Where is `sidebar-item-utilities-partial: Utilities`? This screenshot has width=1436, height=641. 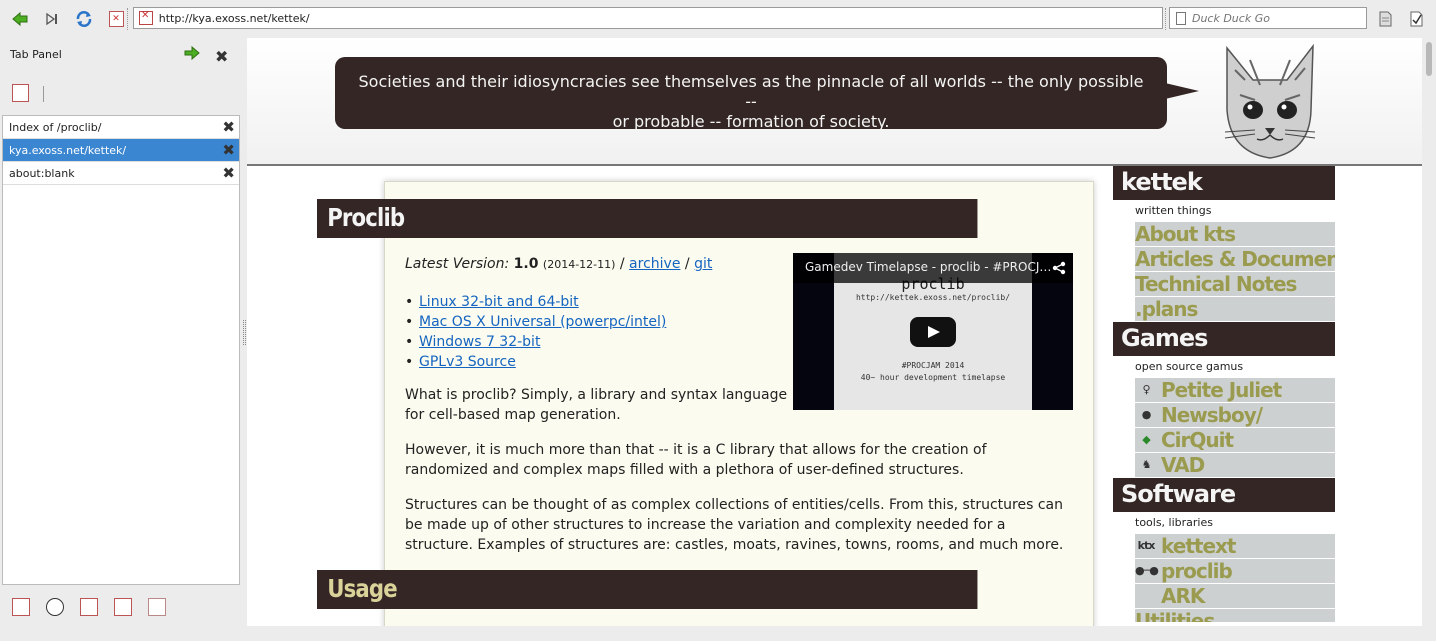 sidebar-item-utilities-partial: Utilities is located at coordinates (1235, 616).